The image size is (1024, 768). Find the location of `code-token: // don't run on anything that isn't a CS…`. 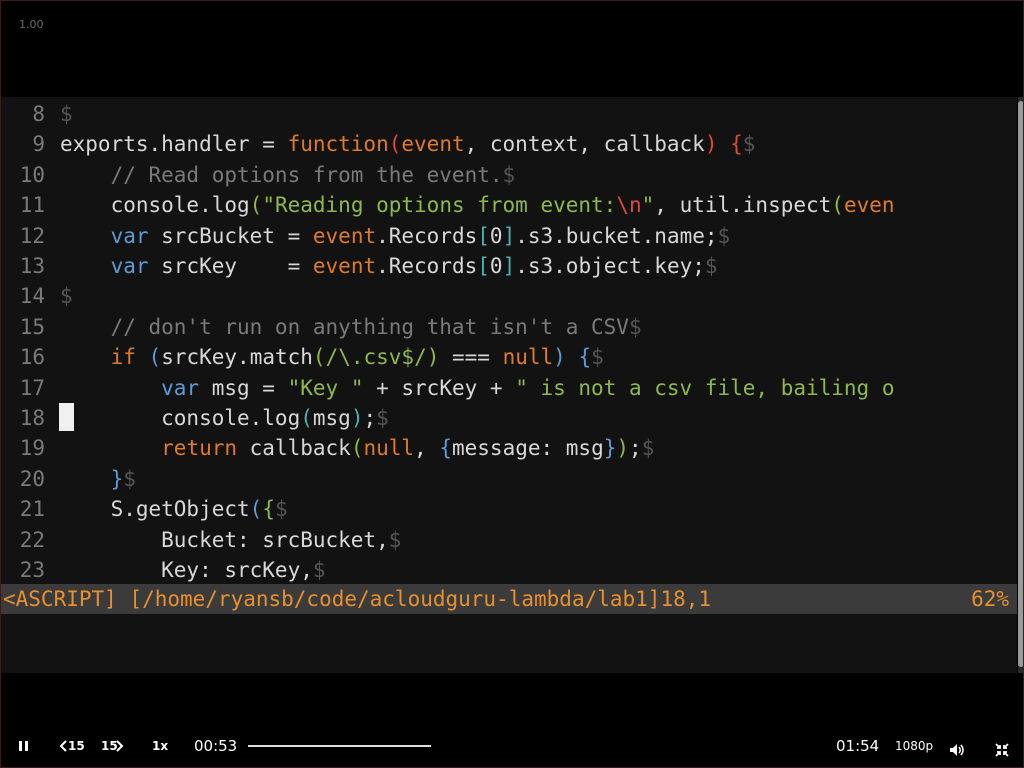

code-token: // don't run on anything that isn't a CS… is located at coordinates (344, 326).